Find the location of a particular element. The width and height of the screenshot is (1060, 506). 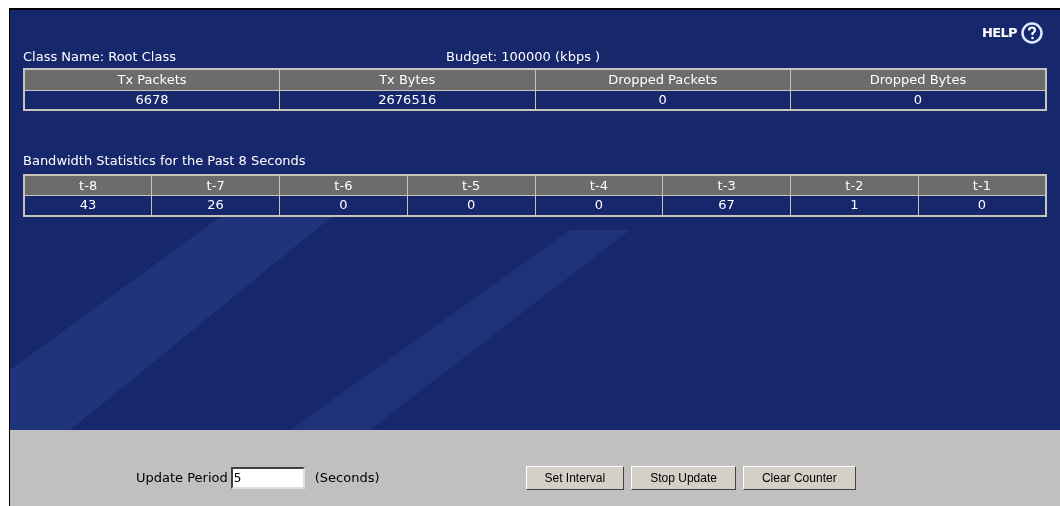

help-link: HELP is located at coordinates (999, 32).